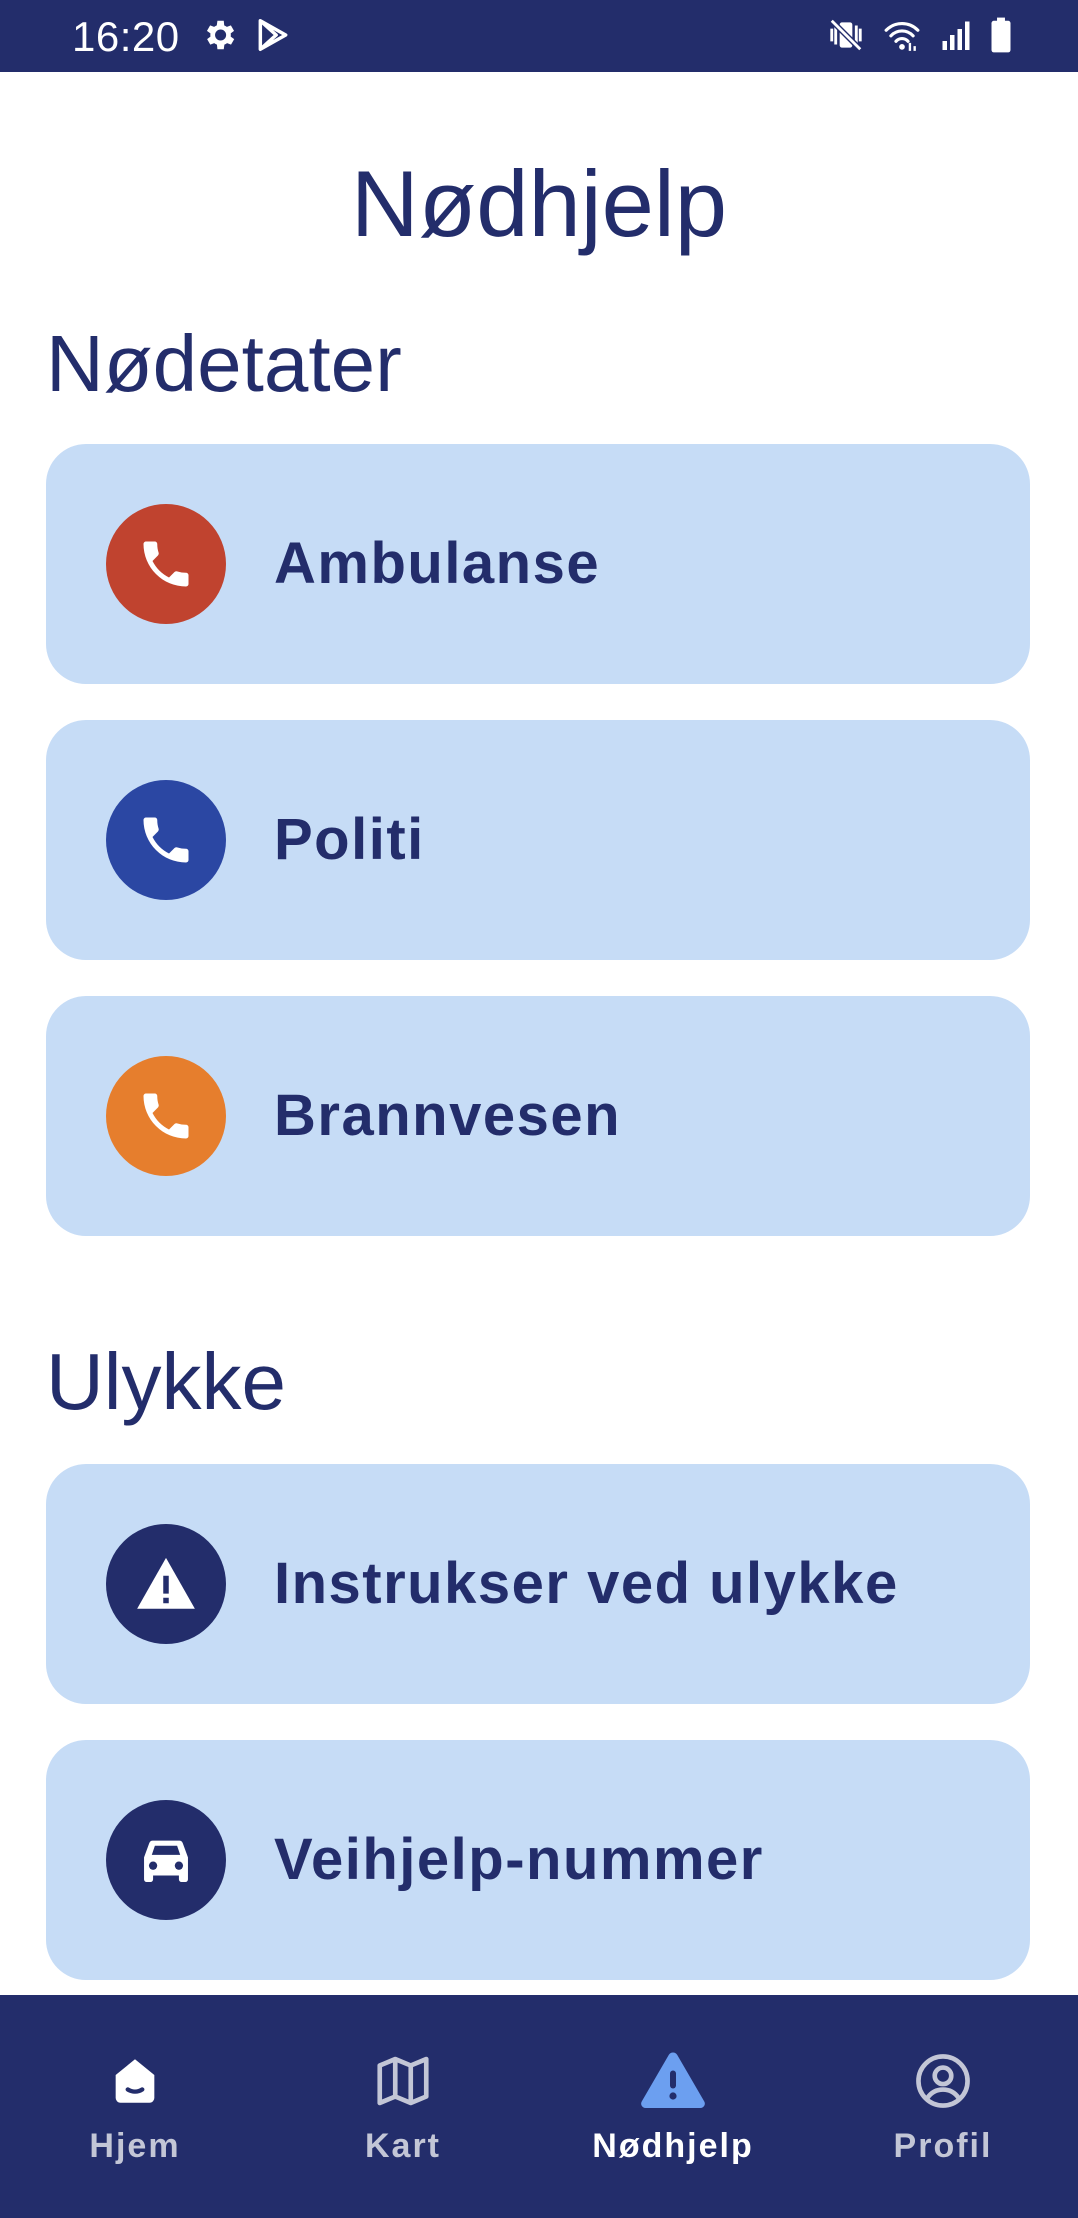  I want to click on nav-item-emergency: Nødhjelp, so click(673, 2106).